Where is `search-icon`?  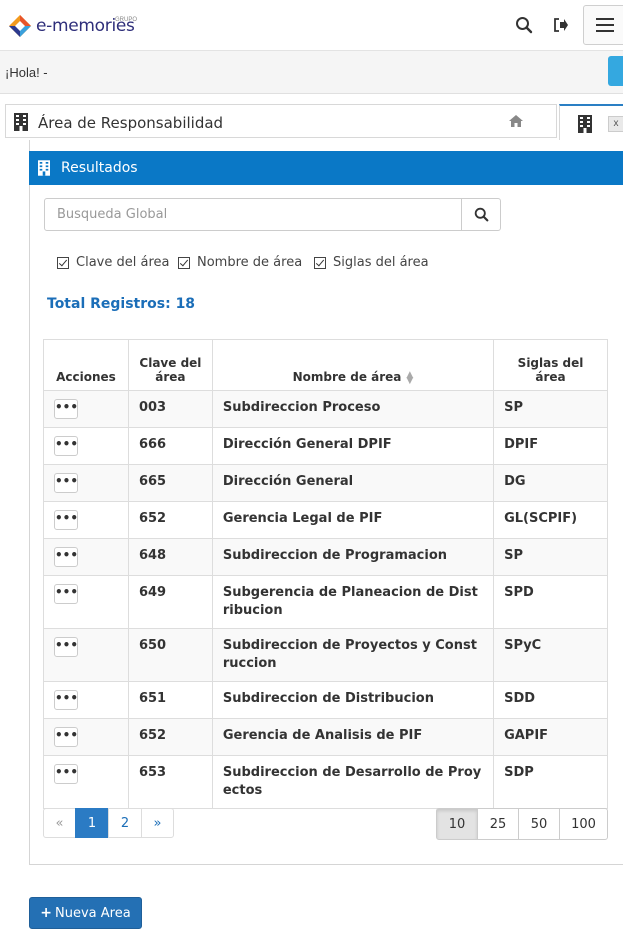 search-icon is located at coordinates (524, 25).